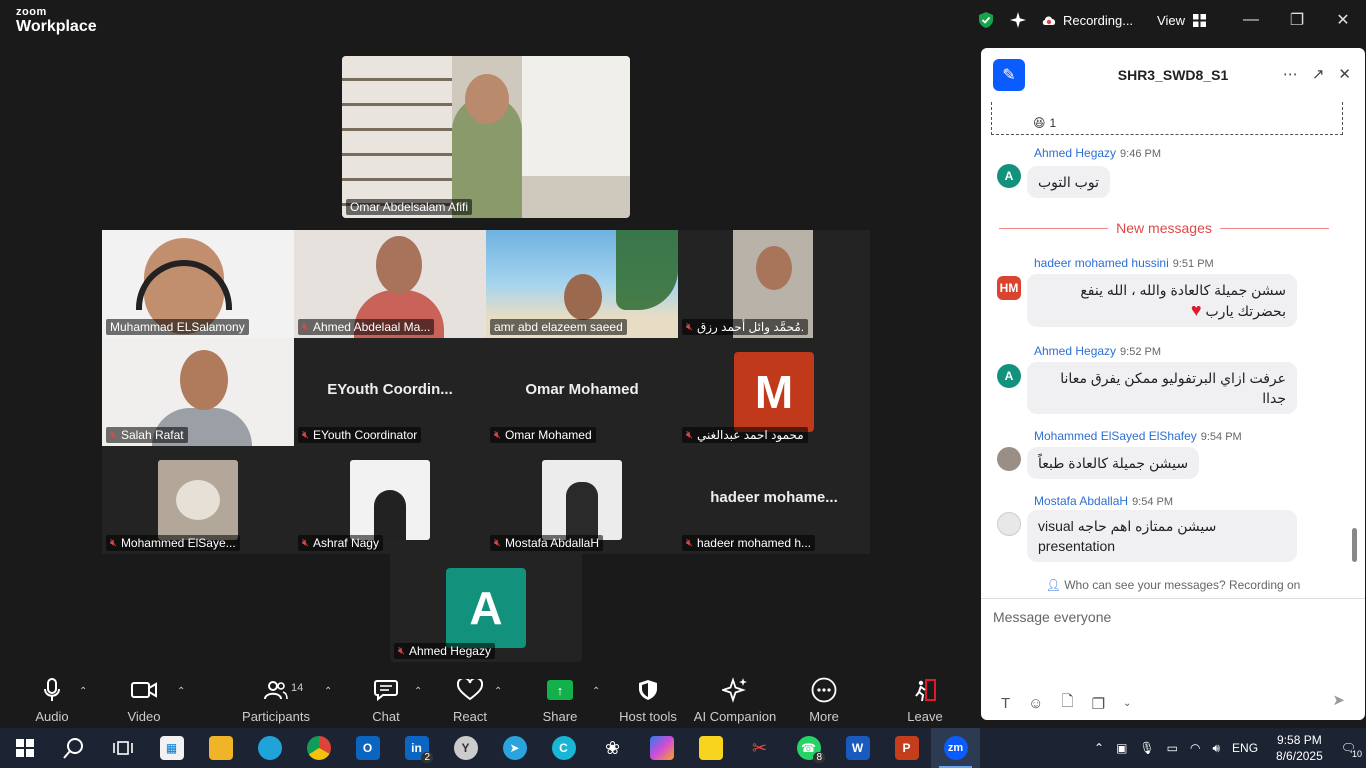 The height and width of the screenshot is (768, 1366). I want to click on react-button: React, so click(470, 700).